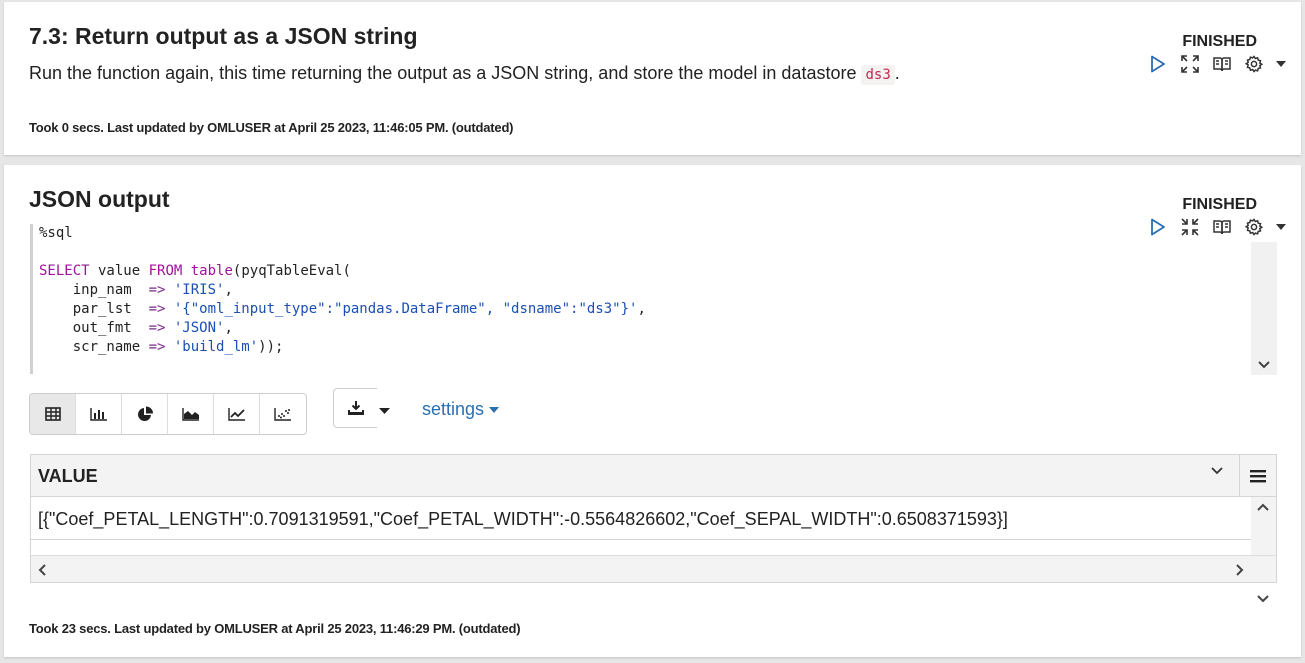  I want to click on arg-value: 'IRIS', so click(199, 290).